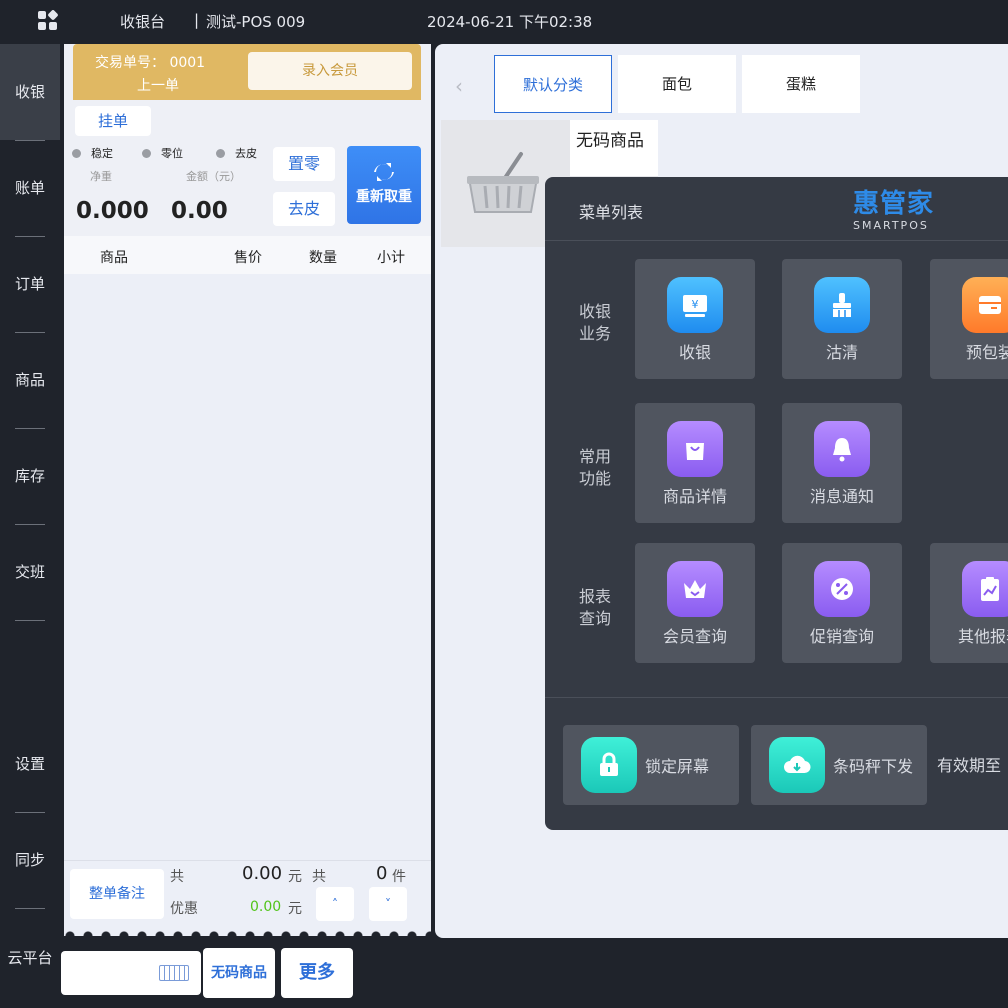 The width and height of the screenshot is (1008, 1008). Describe the element at coordinates (199, 211) in the screenshot. I see `amount-value: 0.00` at that location.